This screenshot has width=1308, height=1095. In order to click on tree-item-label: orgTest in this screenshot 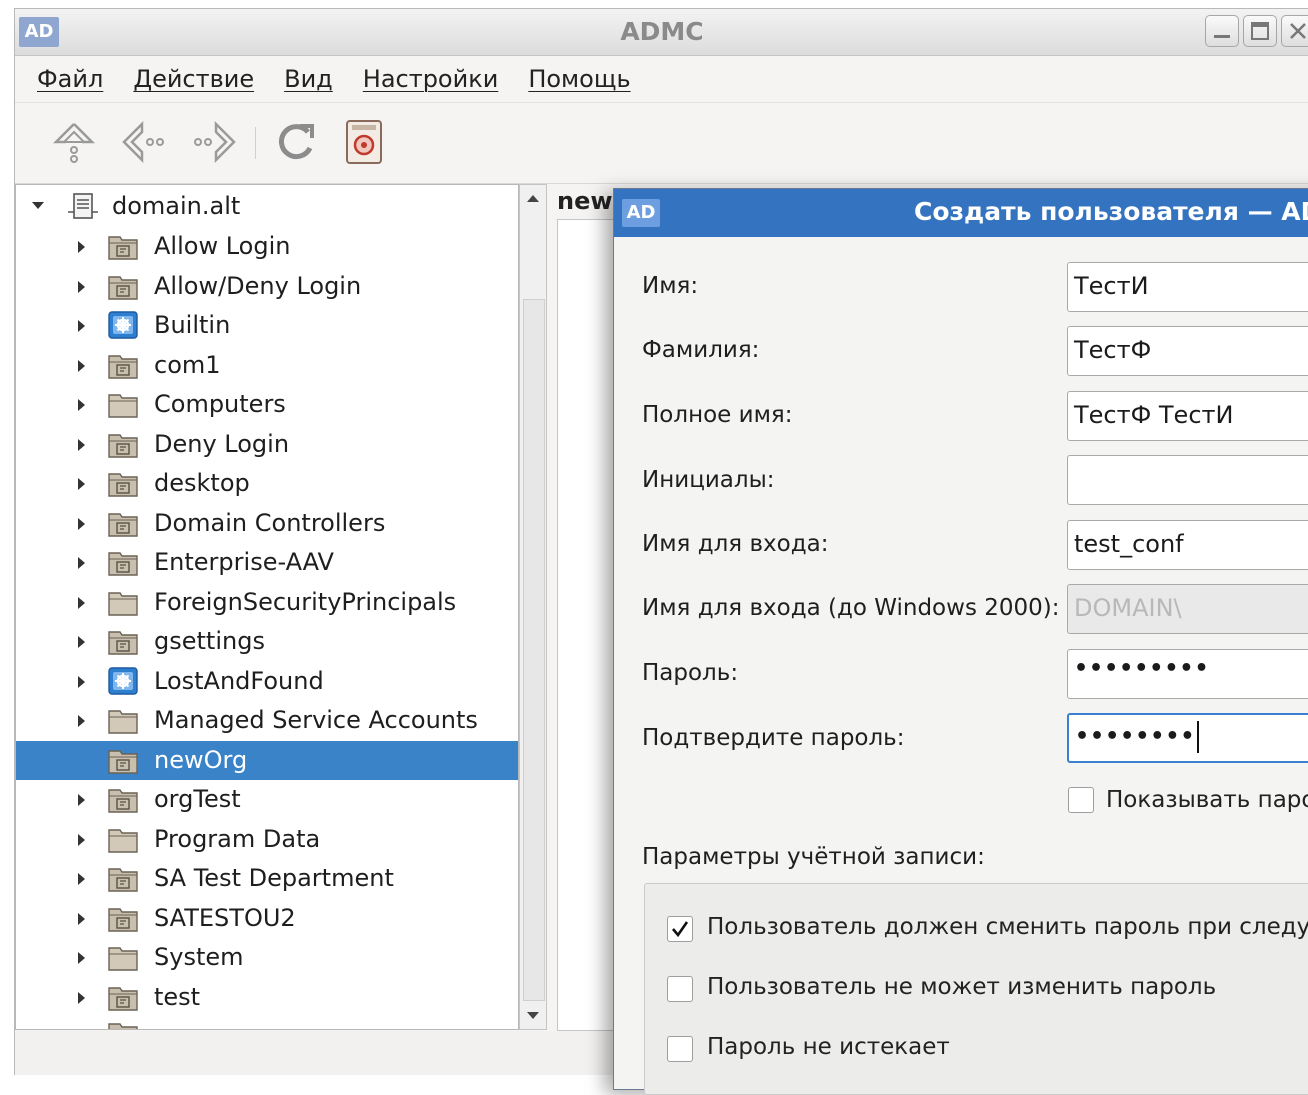, I will do `click(197, 799)`.